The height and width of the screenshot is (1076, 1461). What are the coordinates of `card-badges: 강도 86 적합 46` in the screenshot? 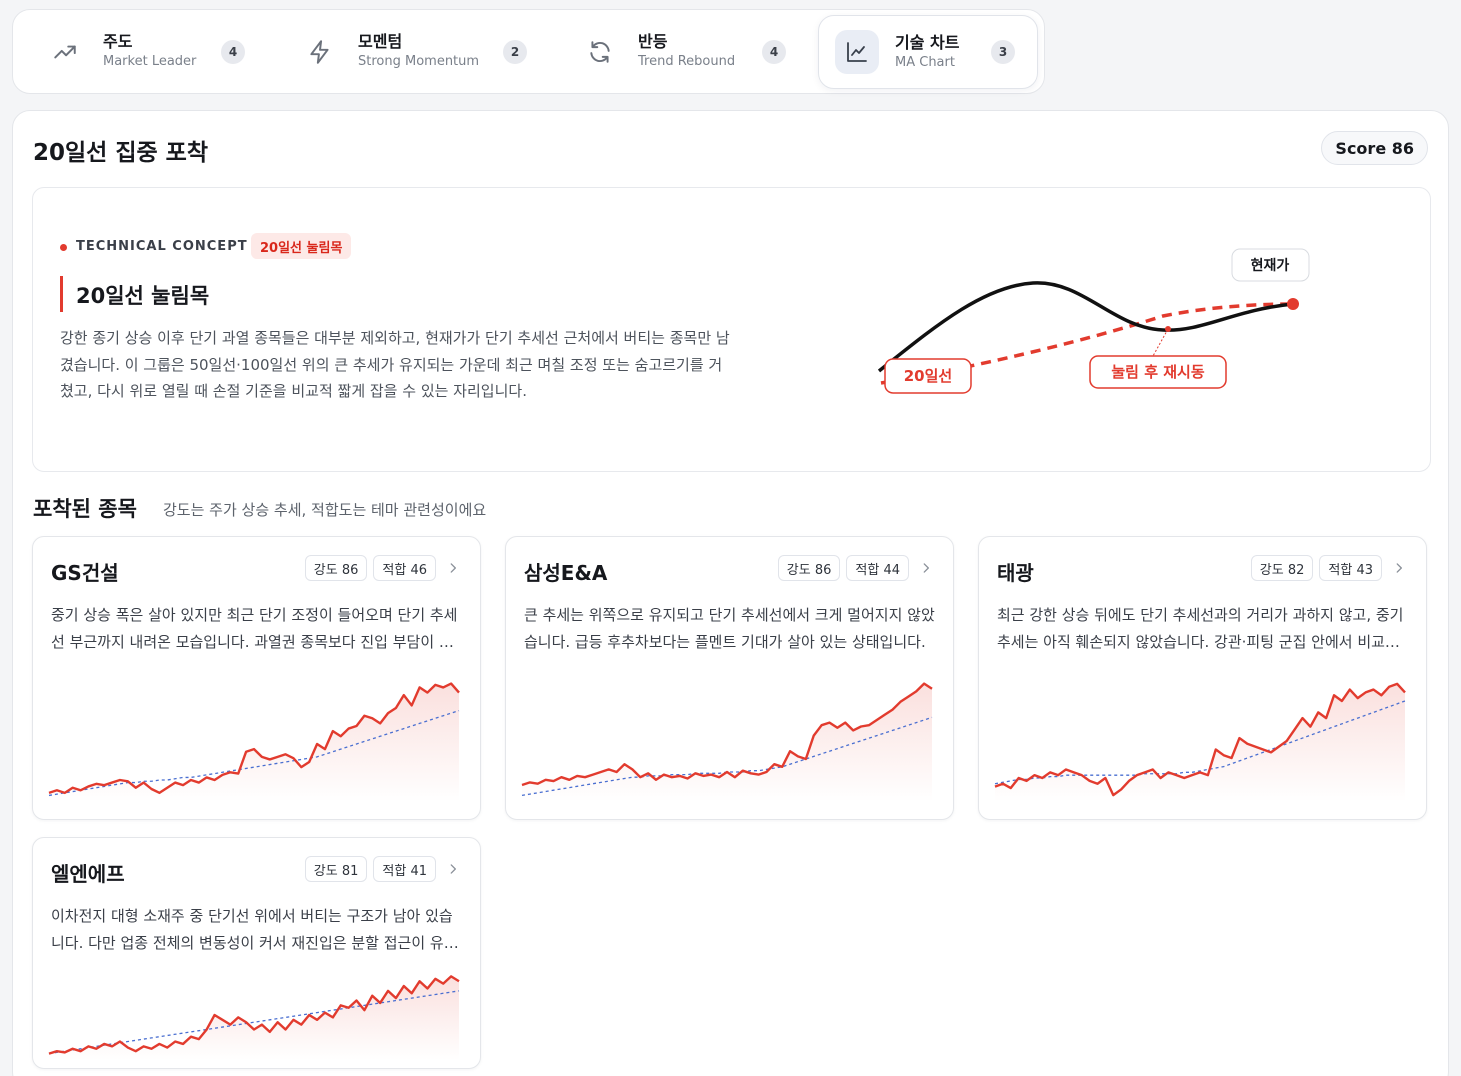 It's located at (383, 568).